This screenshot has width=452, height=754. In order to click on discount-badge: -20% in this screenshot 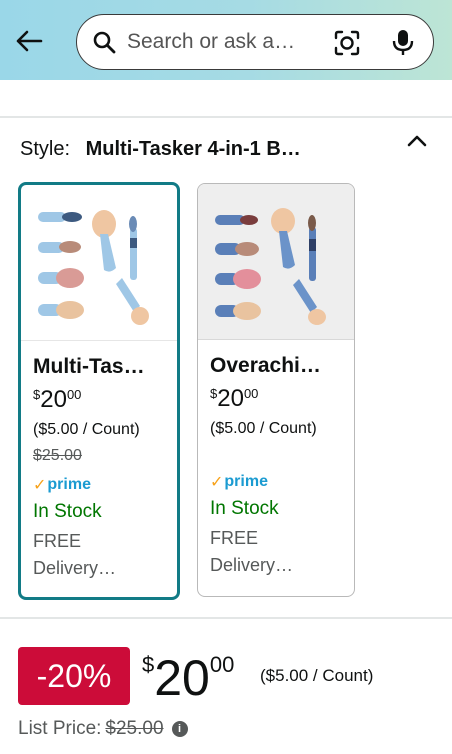, I will do `click(74, 676)`.